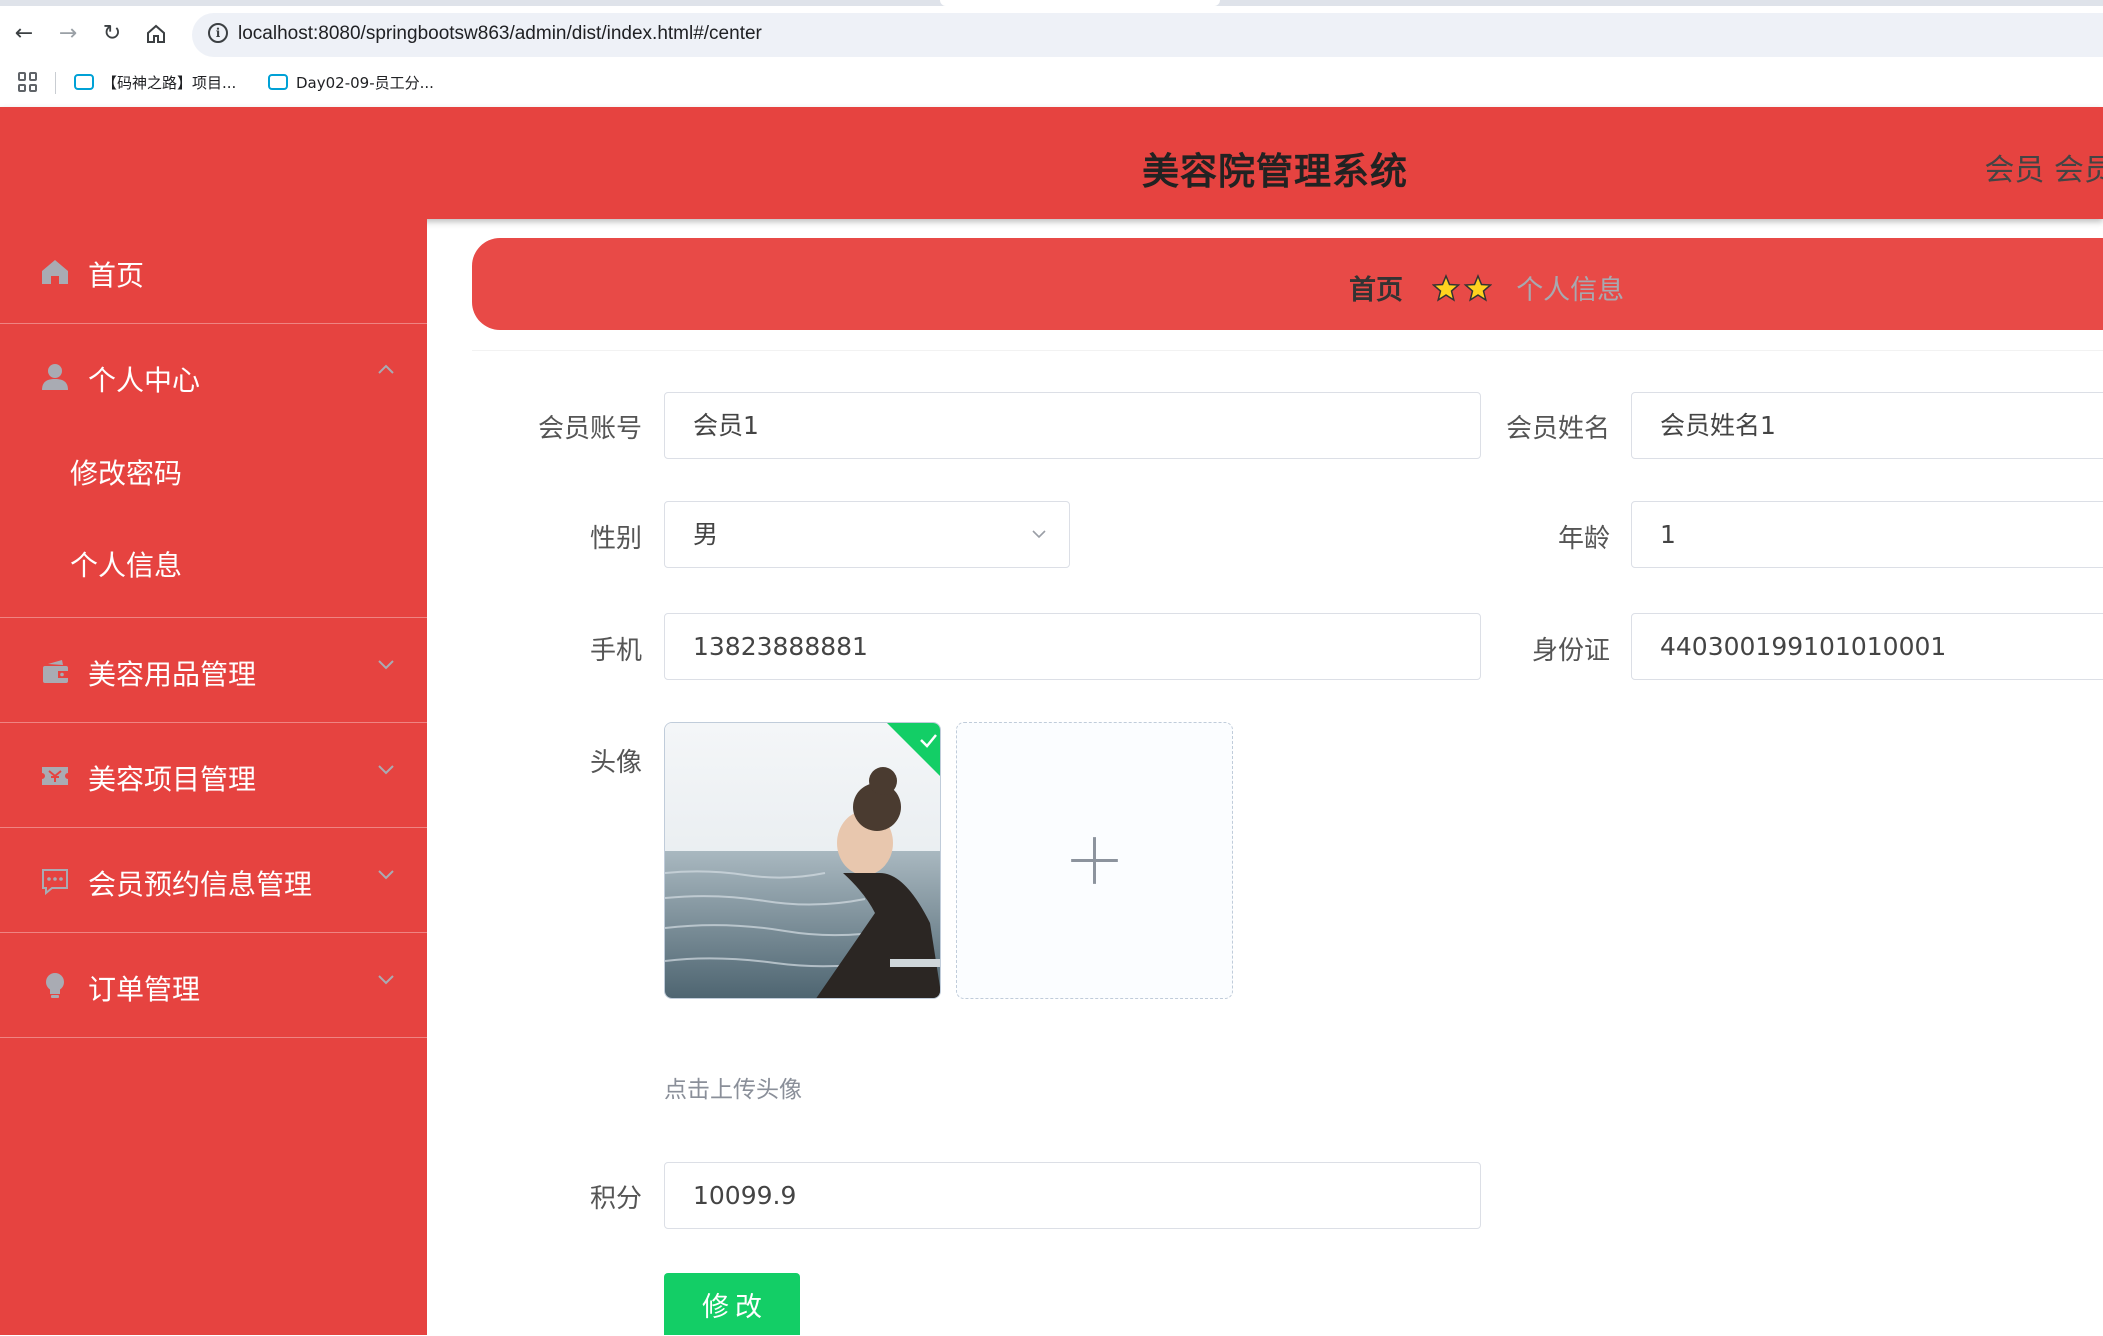 This screenshot has height=1336, width=2103. I want to click on sidebar-item-beauty-projects: 美容项目管理, so click(213, 775).